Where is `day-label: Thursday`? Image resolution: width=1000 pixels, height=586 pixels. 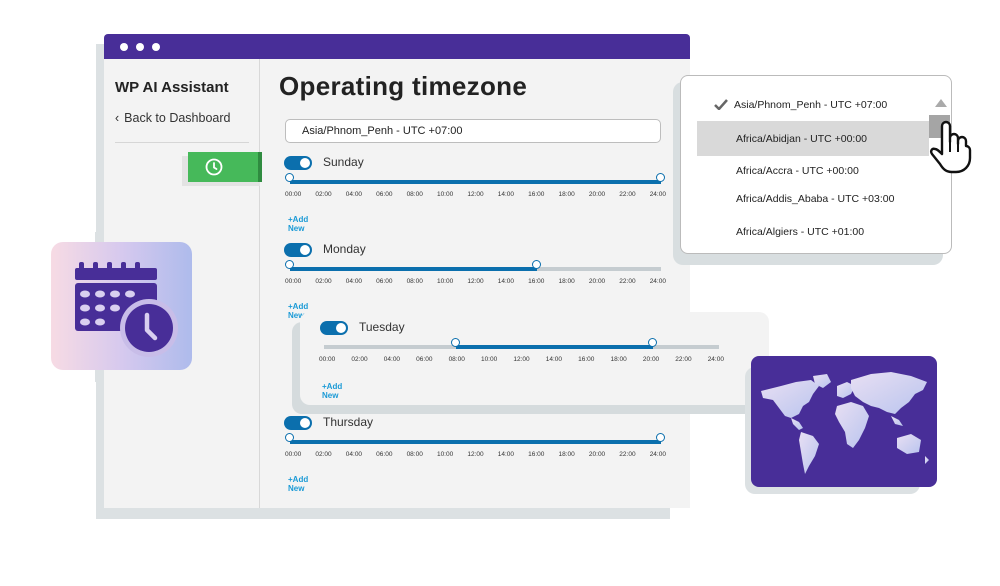 day-label: Thursday is located at coordinates (348, 422).